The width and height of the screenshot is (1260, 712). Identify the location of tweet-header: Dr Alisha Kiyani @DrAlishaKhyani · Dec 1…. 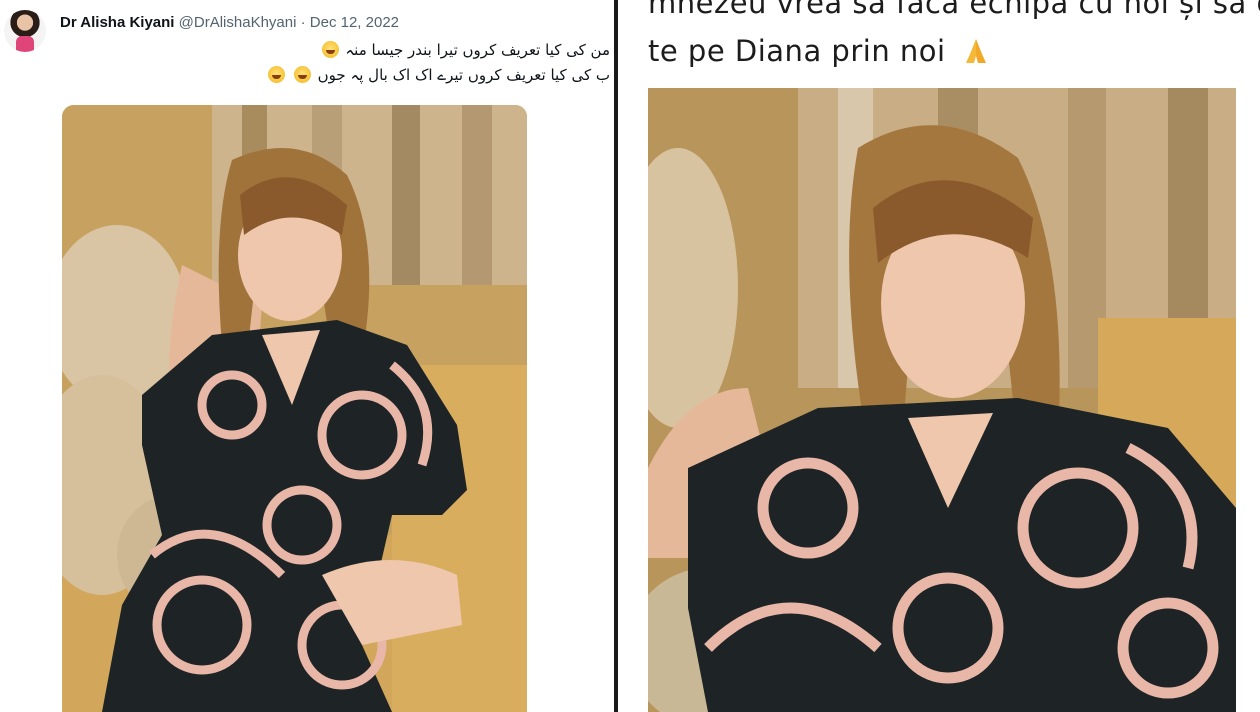
(229, 22).